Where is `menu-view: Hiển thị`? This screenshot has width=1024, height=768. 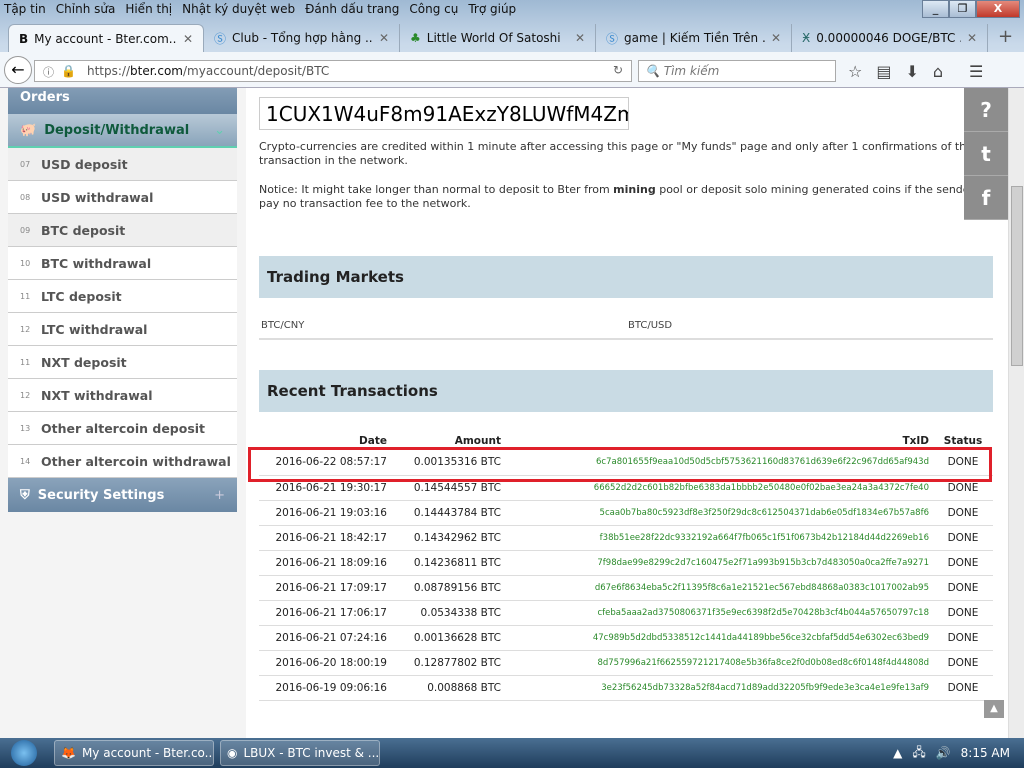
menu-view: Hiển thị is located at coordinates (148, 9).